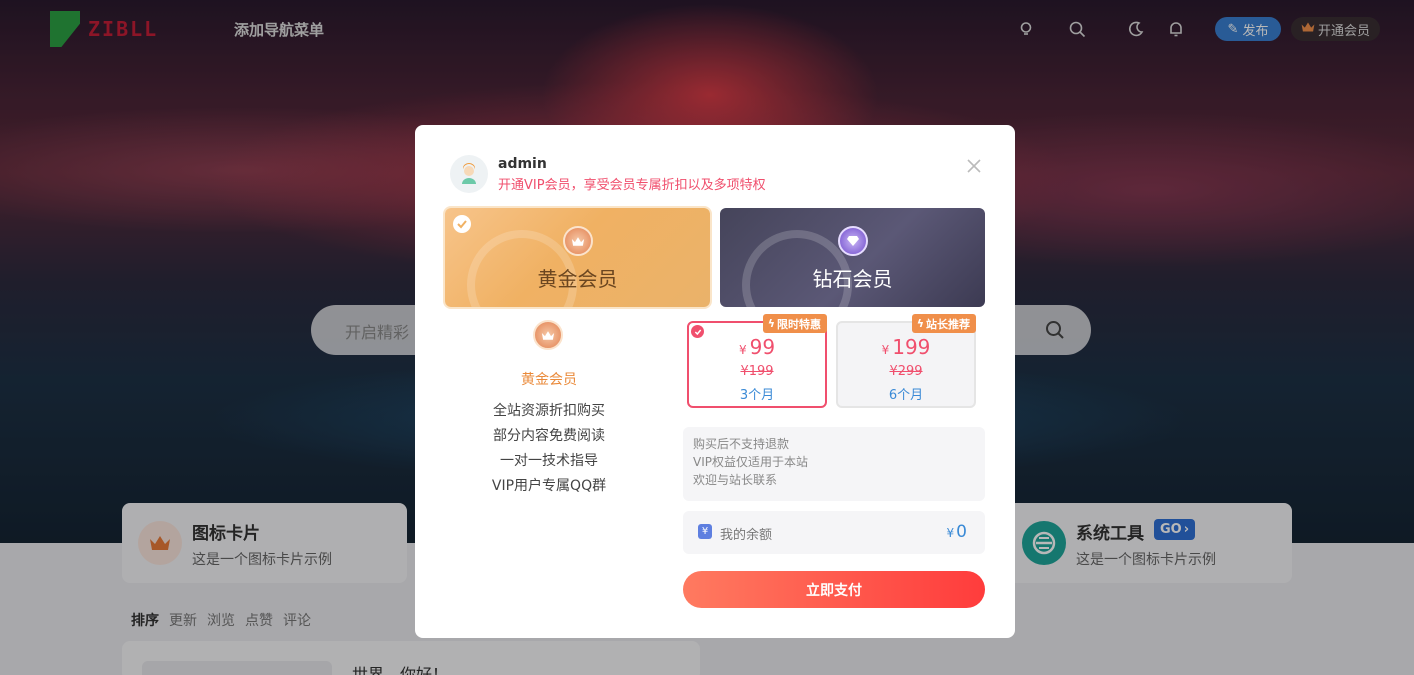 The height and width of the screenshot is (675, 1414). What do you see at coordinates (462, 224) in the screenshot?
I see `check-icon` at bounding box center [462, 224].